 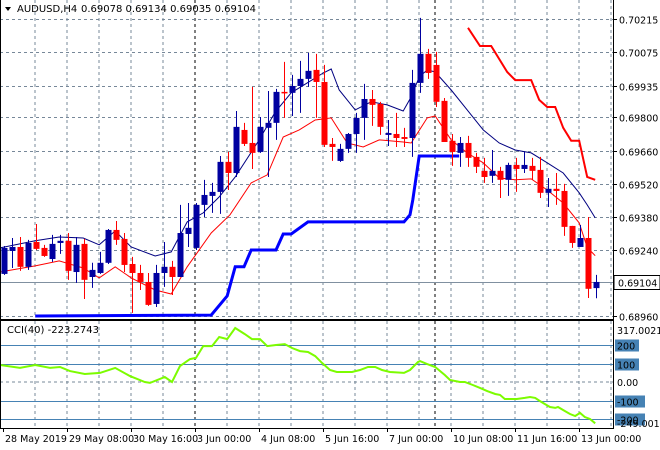 What do you see at coordinates (483, 439) in the screenshot?
I see `time-tick-label: 10 Jun 08:00` at bounding box center [483, 439].